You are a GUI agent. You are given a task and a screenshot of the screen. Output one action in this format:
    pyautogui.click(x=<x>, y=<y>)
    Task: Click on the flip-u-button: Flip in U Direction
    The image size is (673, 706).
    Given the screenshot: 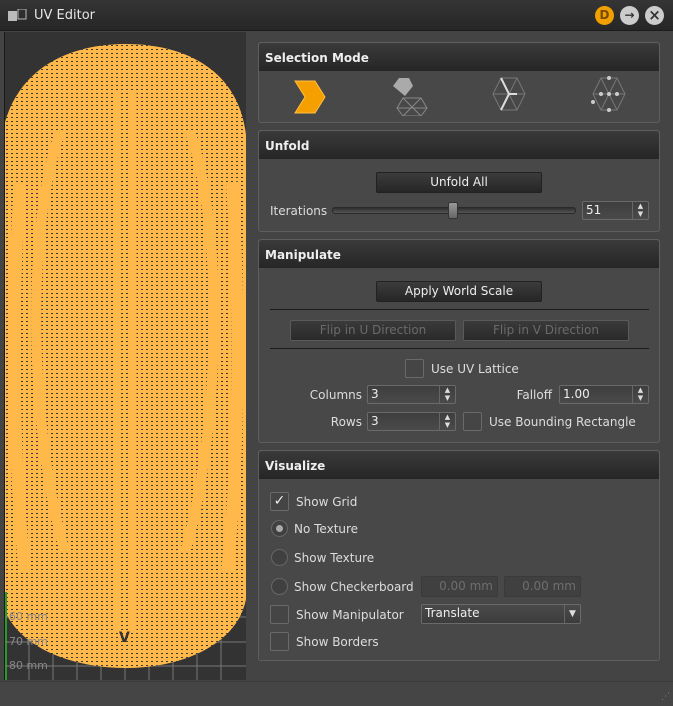 What is the action you would take?
    pyautogui.click(x=373, y=330)
    